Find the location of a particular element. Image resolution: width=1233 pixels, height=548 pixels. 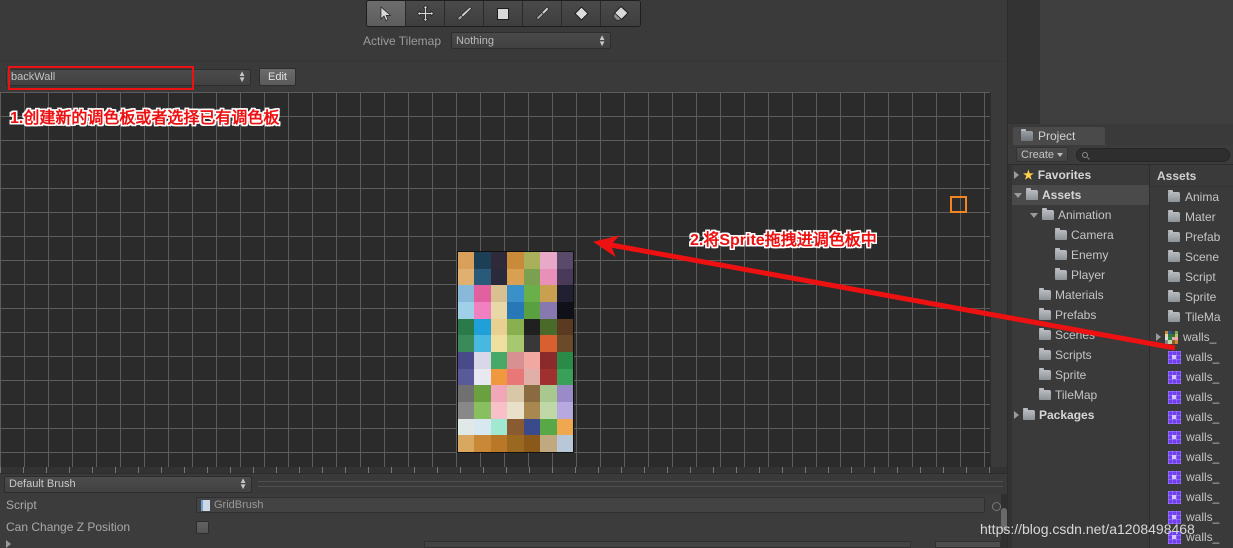

partial-button is located at coordinates (968, 544).